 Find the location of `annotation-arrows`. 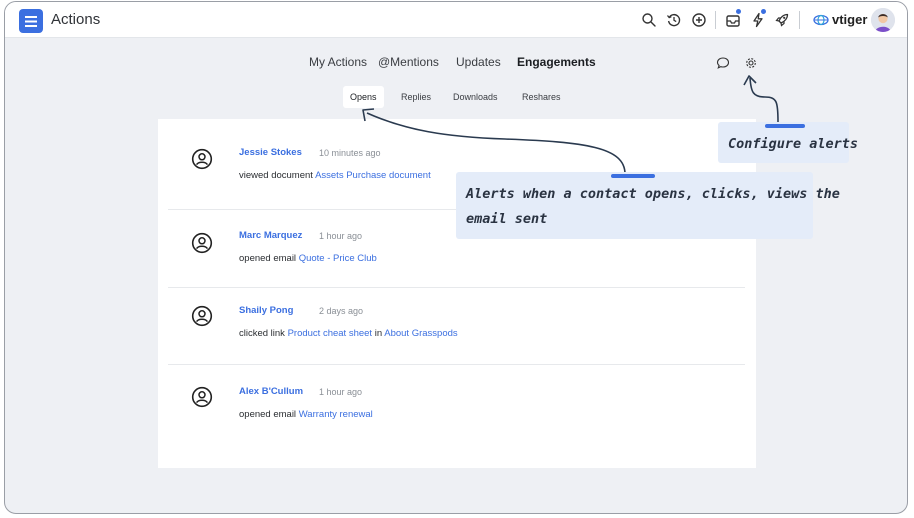

annotation-arrows is located at coordinates (570, 125).